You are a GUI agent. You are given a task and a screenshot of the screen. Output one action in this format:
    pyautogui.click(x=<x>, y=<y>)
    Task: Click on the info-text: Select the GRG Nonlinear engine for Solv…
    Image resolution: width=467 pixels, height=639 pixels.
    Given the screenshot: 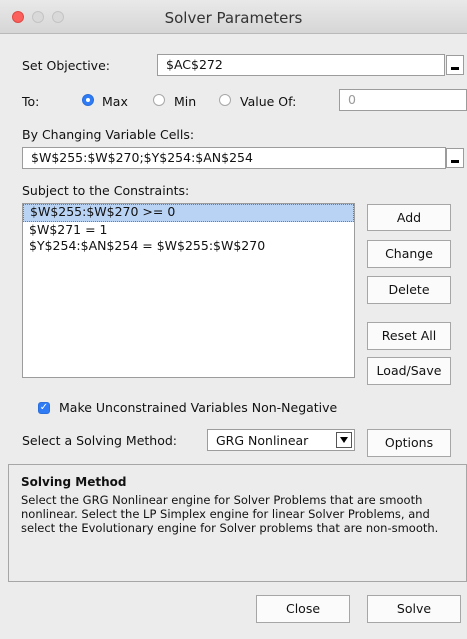 What is the action you would take?
    pyautogui.click(x=230, y=514)
    